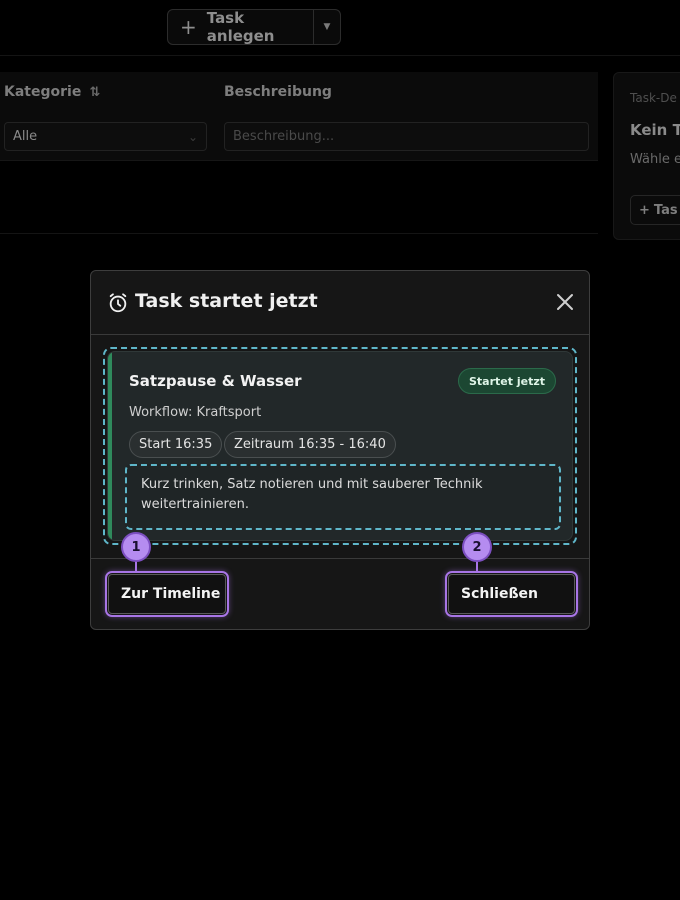 This screenshot has width=680, height=900. I want to click on add-task-button: + Task anlegen, so click(240, 27).